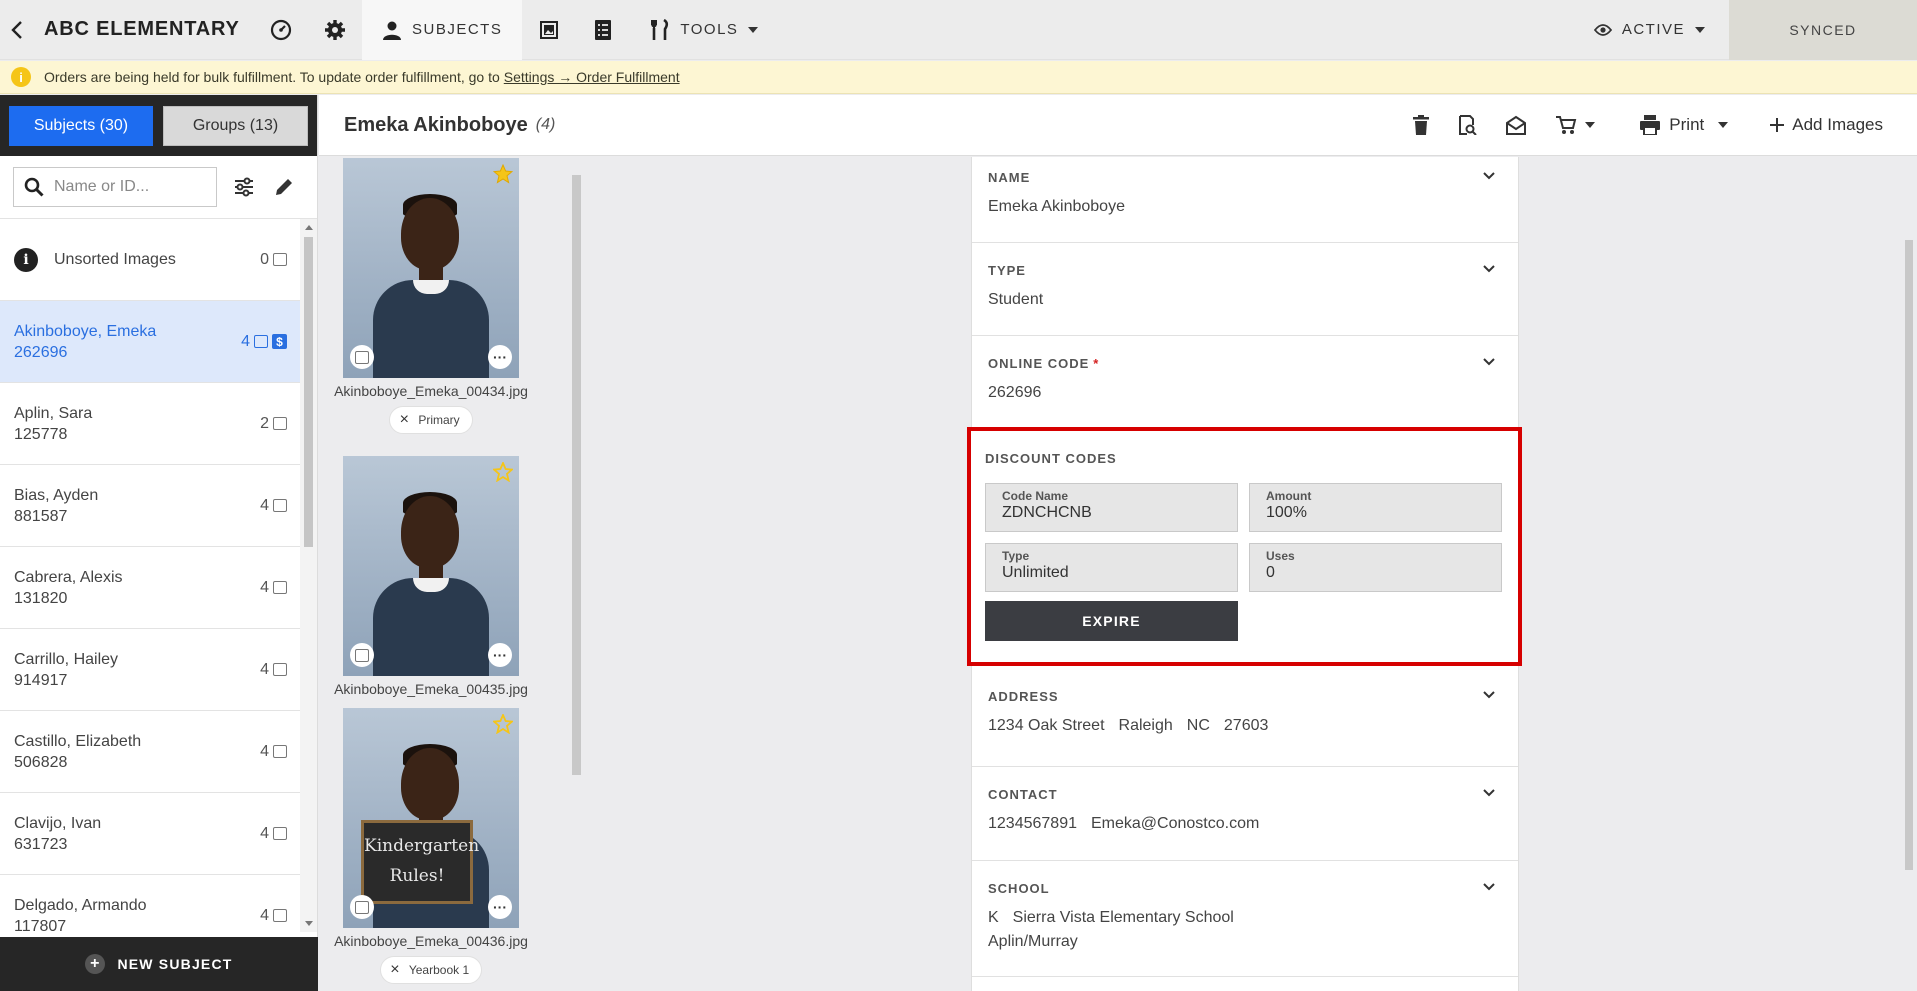  I want to click on main-scrollbar, so click(1908, 574).